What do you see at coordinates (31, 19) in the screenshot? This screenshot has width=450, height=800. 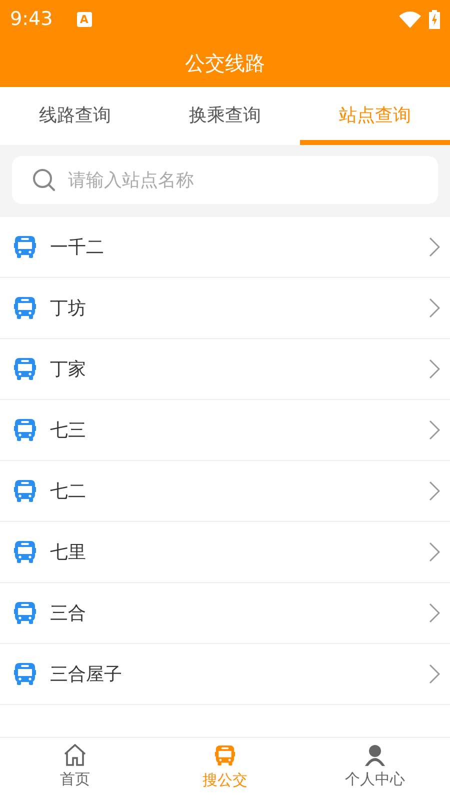 I see `status-time: 9:43` at bounding box center [31, 19].